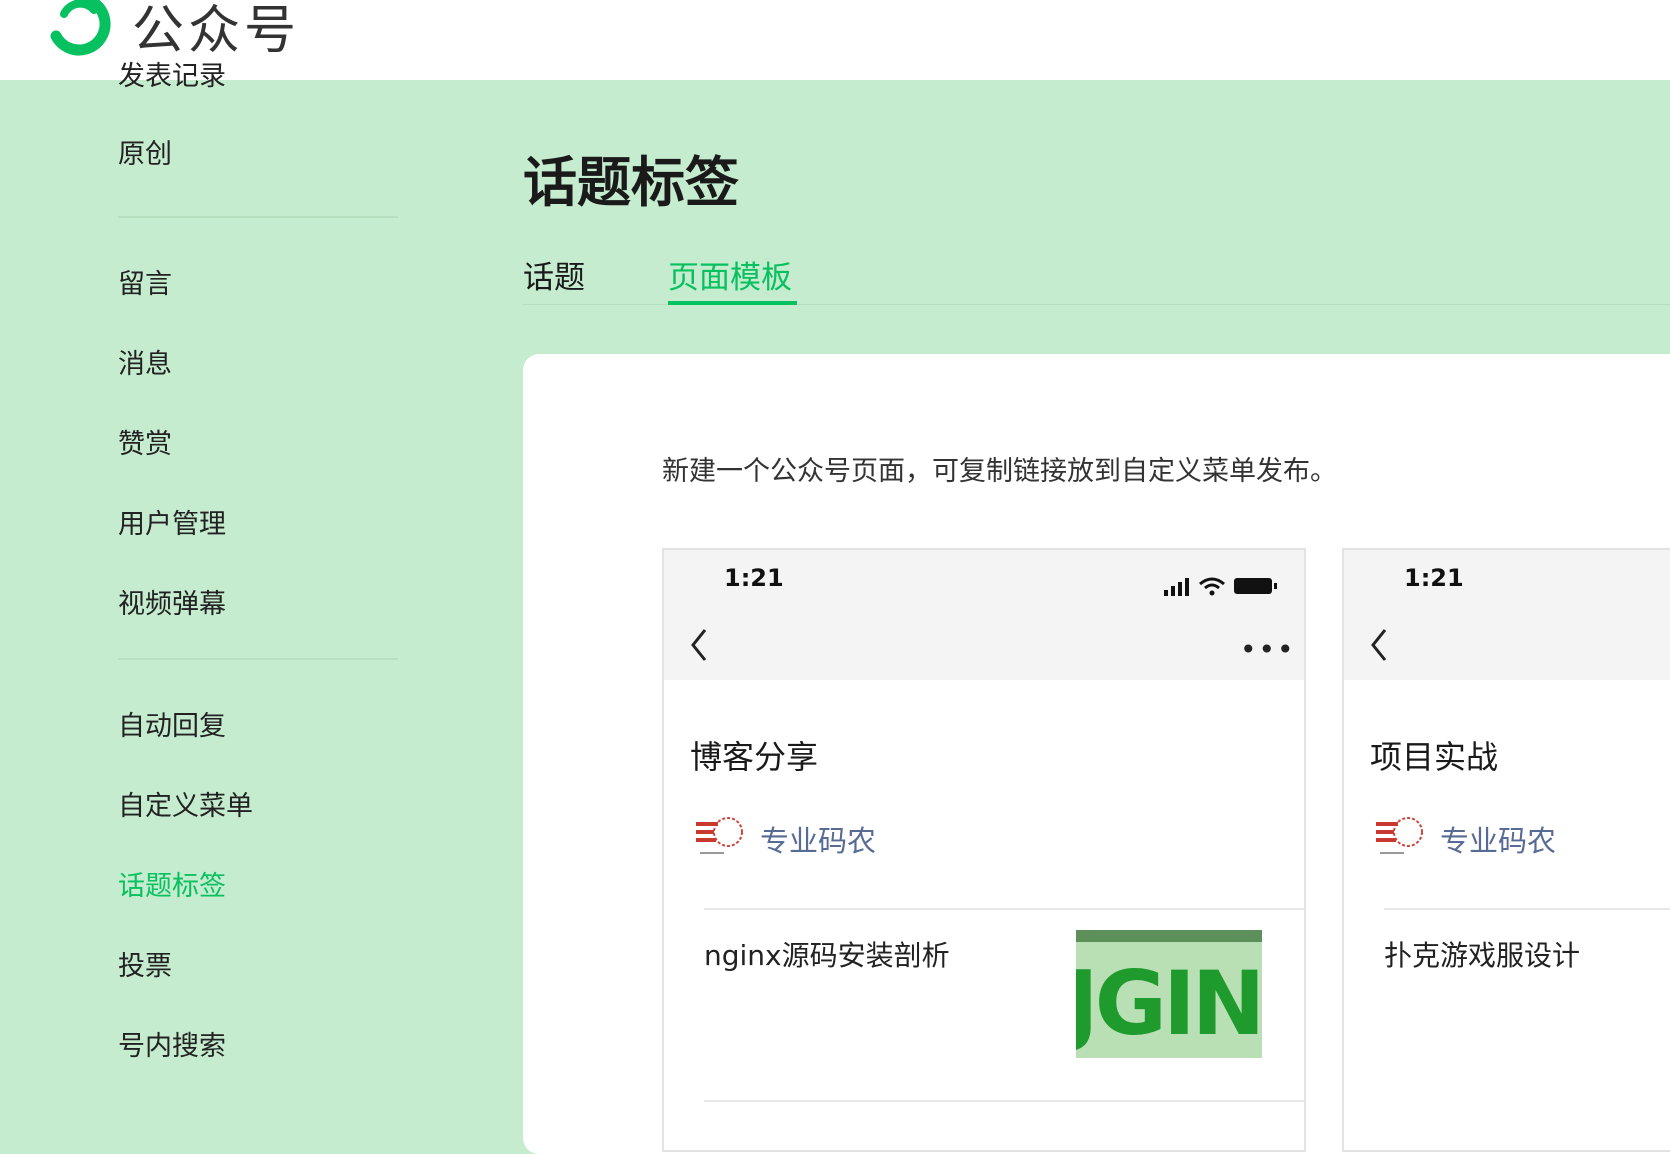  I want to click on template-page-title: 博客分享, so click(754, 757).